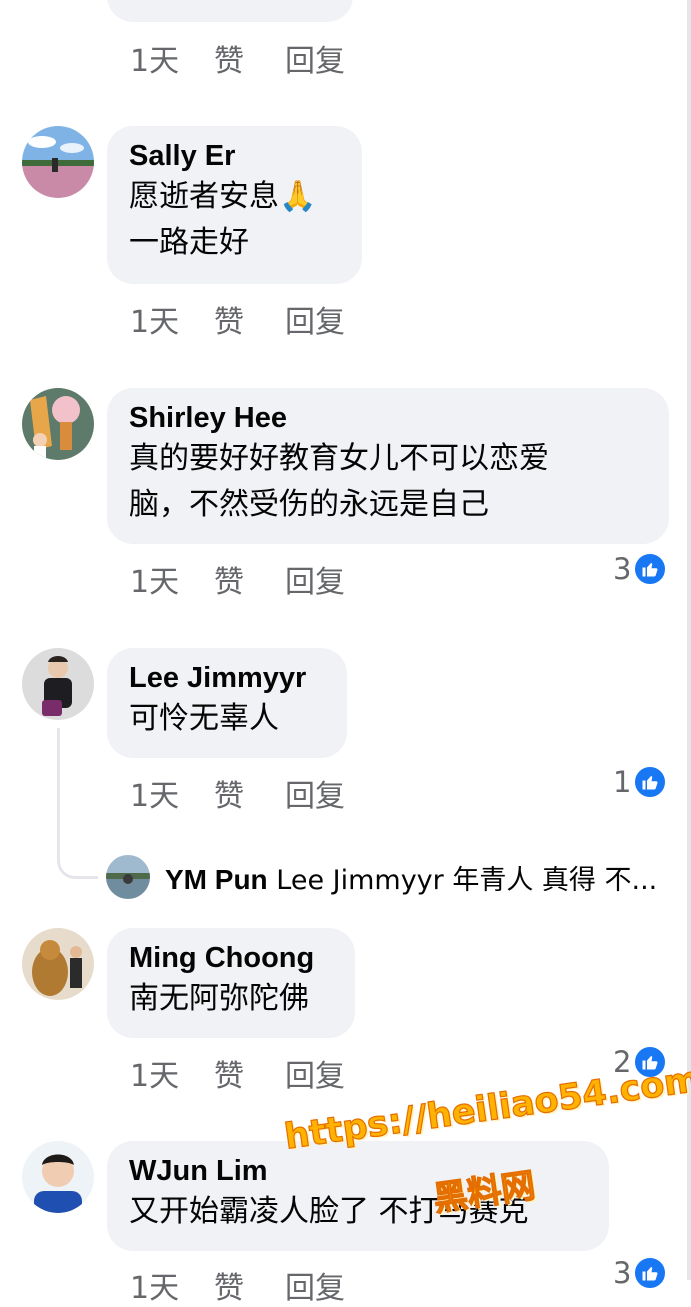 The width and height of the screenshot is (691, 1307). I want to click on comment-text: 南无阿弥陀佛, so click(219, 998).